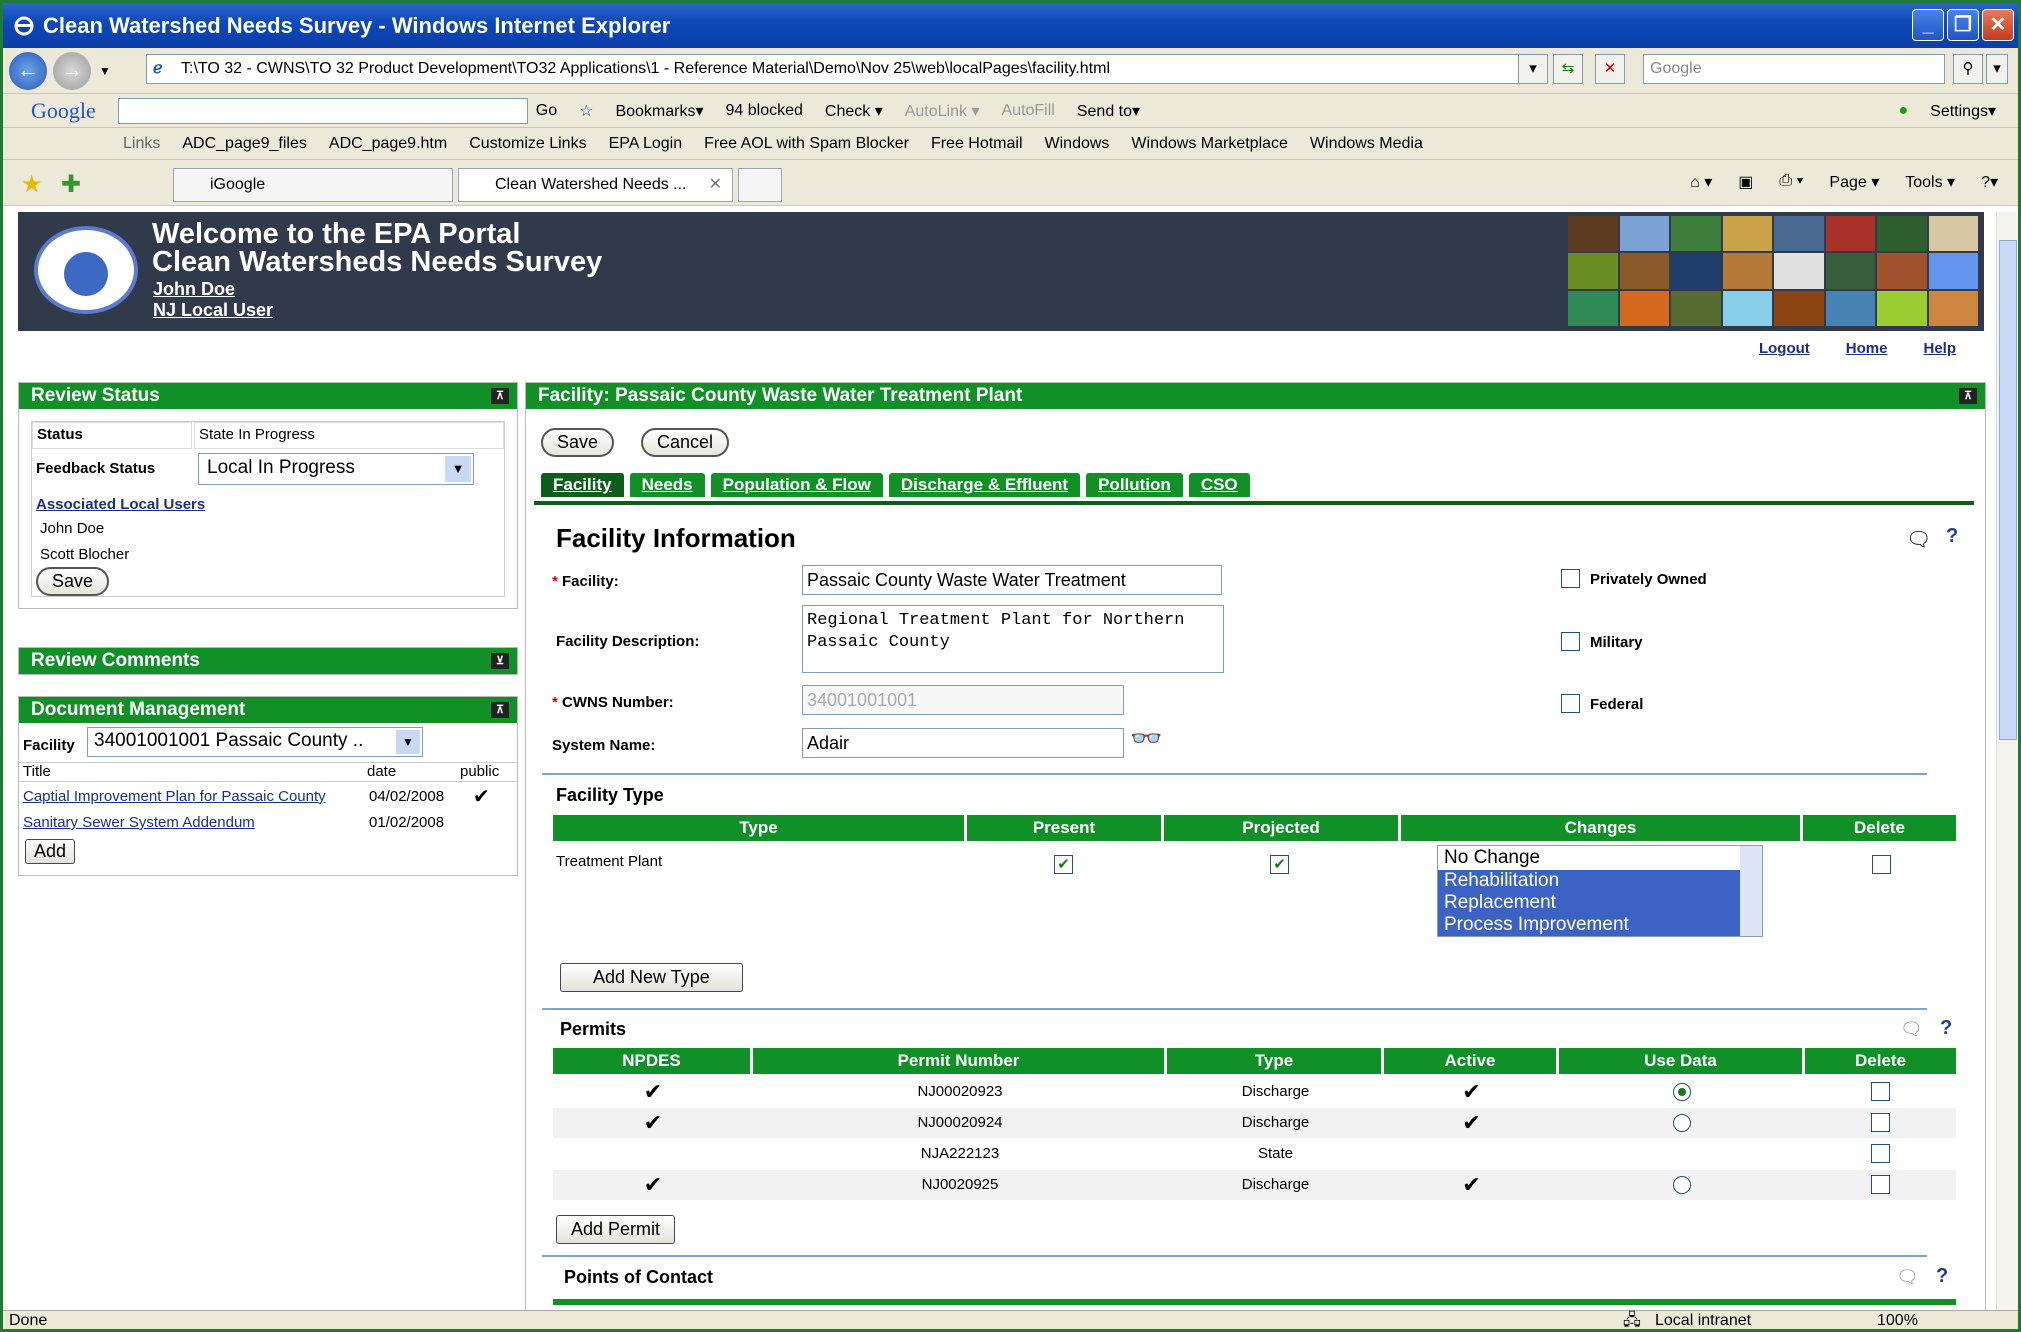 Image resolution: width=2021 pixels, height=1332 pixels. Describe the element at coordinates (1854, 182) in the screenshot. I see `page-menu: Page ▾` at that location.